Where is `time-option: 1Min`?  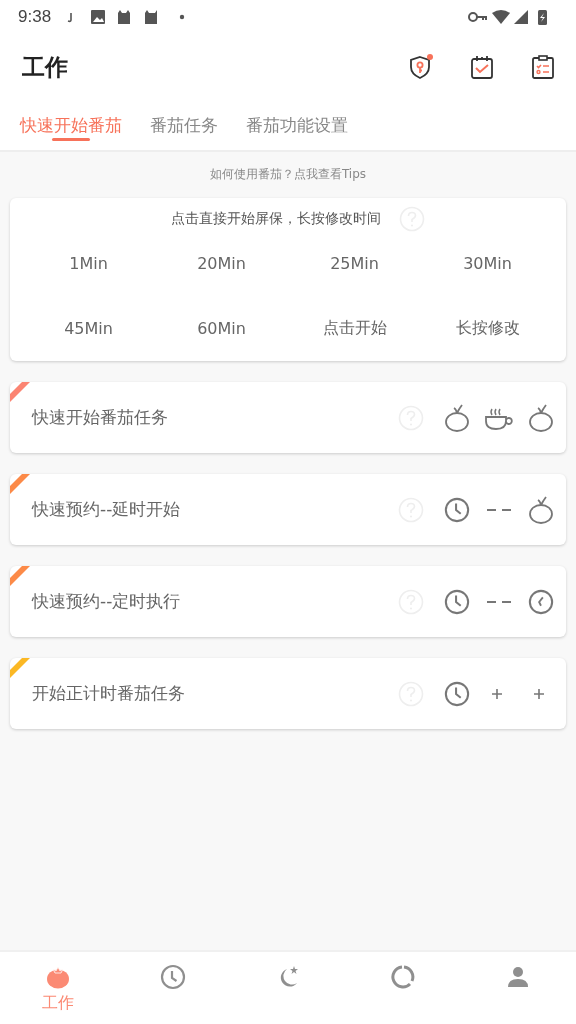 time-option: 1Min is located at coordinates (88, 264).